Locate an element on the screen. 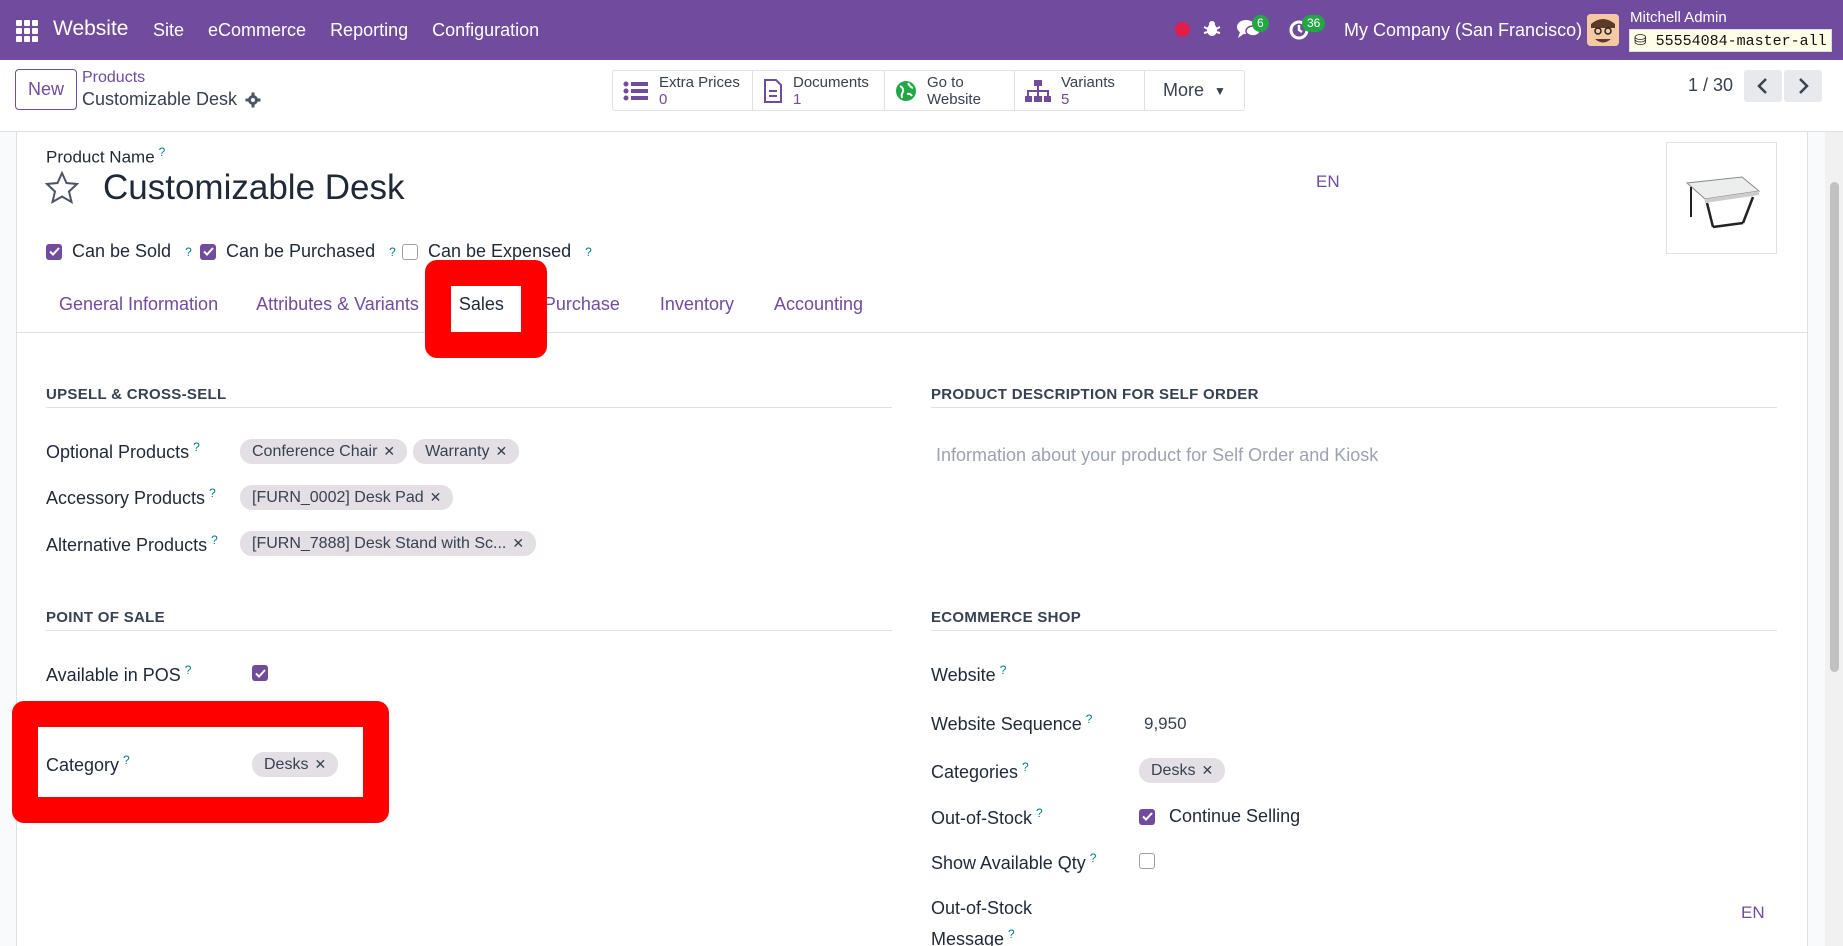 The height and width of the screenshot is (946, 1843). variants-button: Variants 5 is located at coordinates (1080, 90).